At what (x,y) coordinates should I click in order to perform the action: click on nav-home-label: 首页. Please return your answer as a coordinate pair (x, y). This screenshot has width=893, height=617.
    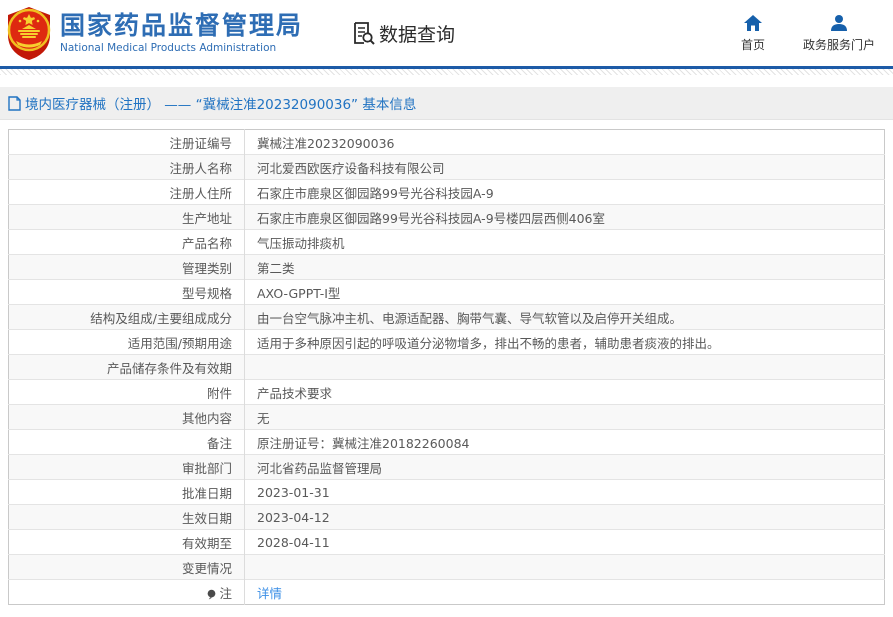
    Looking at the image, I should click on (752, 45).